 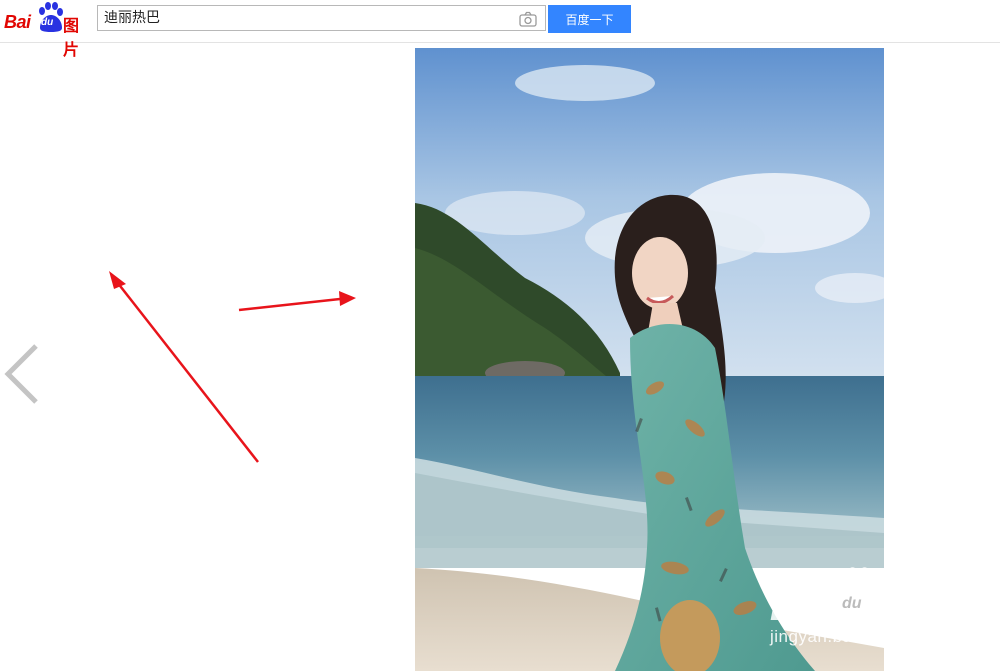 What do you see at coordinates (184, 367) in the screenshot?
I see `annotation-arrow-up-left` at bounding box center [184, 367].